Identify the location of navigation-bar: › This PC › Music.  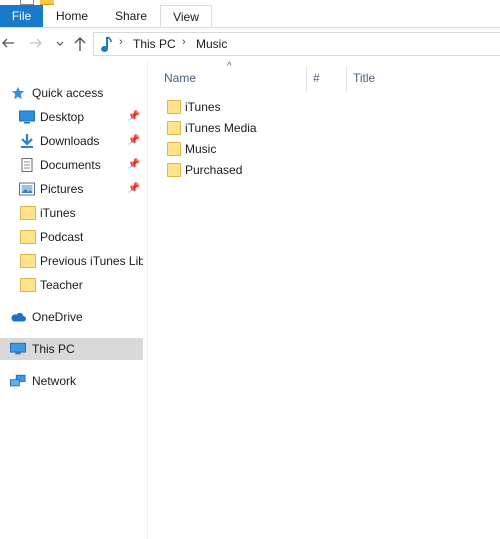
(250, 44).